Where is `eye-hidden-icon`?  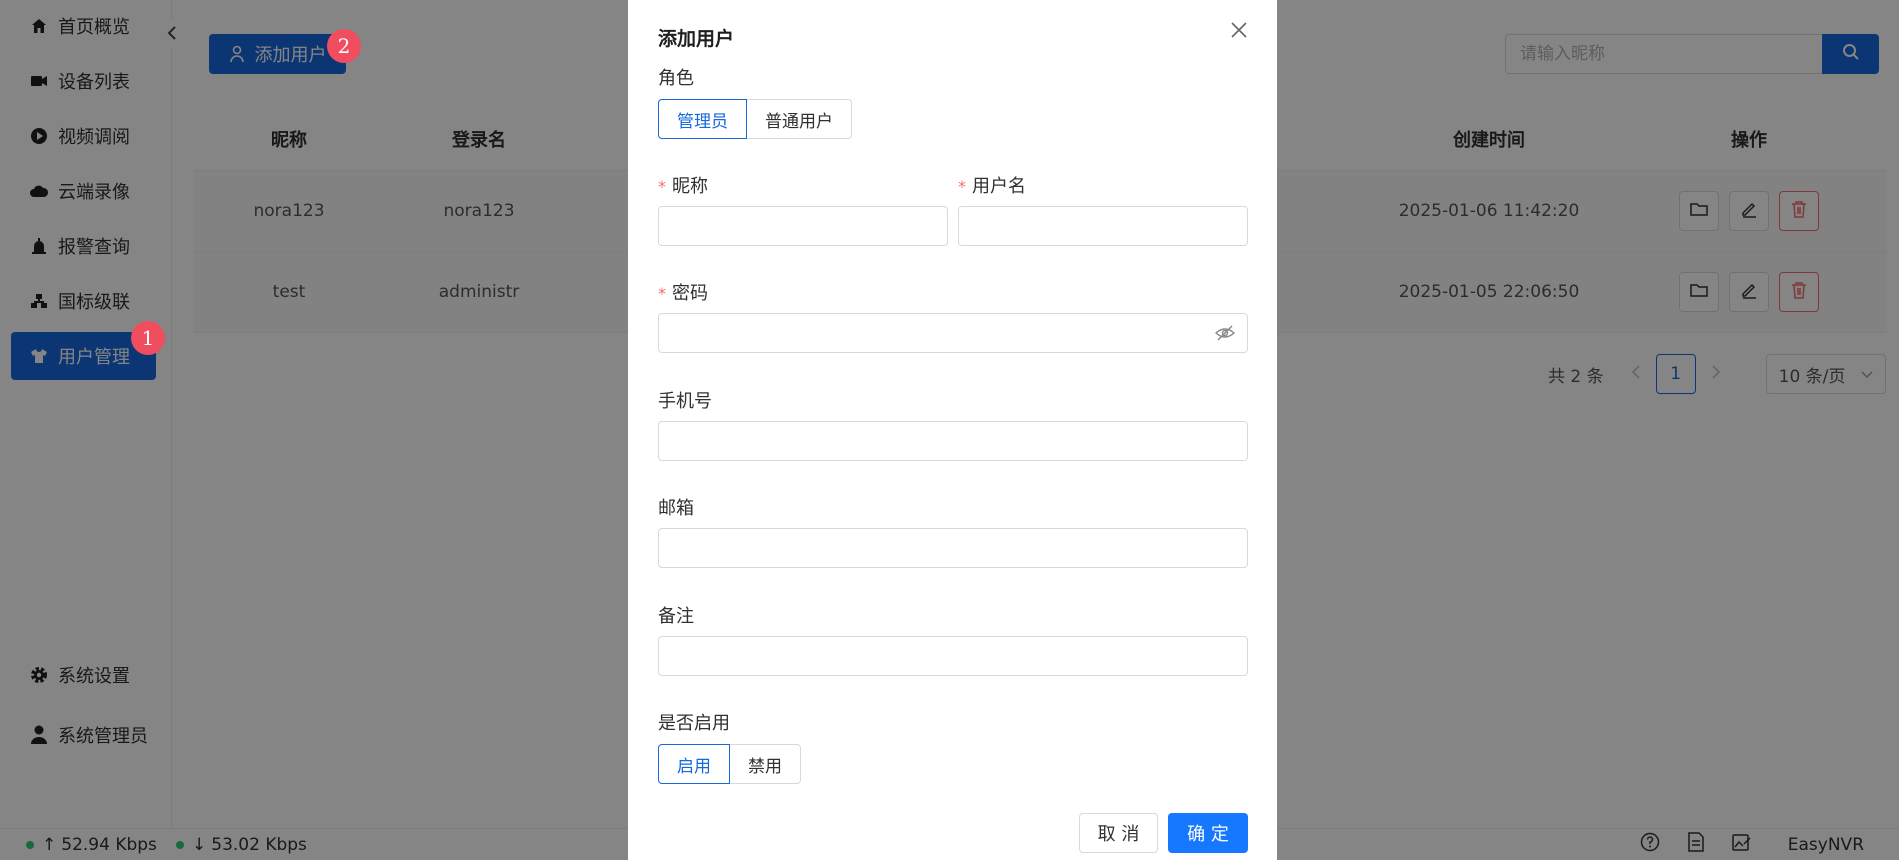 eye-hidden-icon is located at coordinates (1225, 335).